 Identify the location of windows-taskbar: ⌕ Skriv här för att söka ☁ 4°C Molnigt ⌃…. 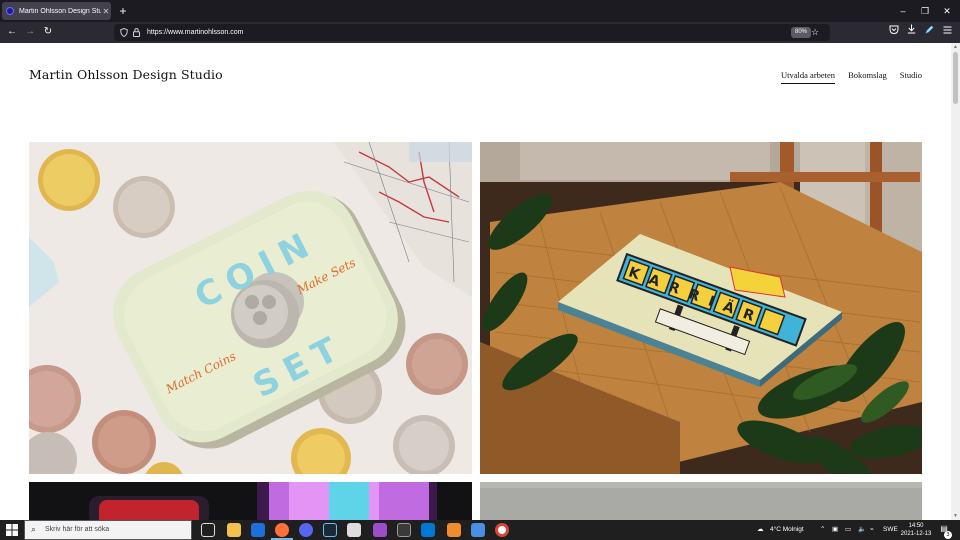
(480, 530).